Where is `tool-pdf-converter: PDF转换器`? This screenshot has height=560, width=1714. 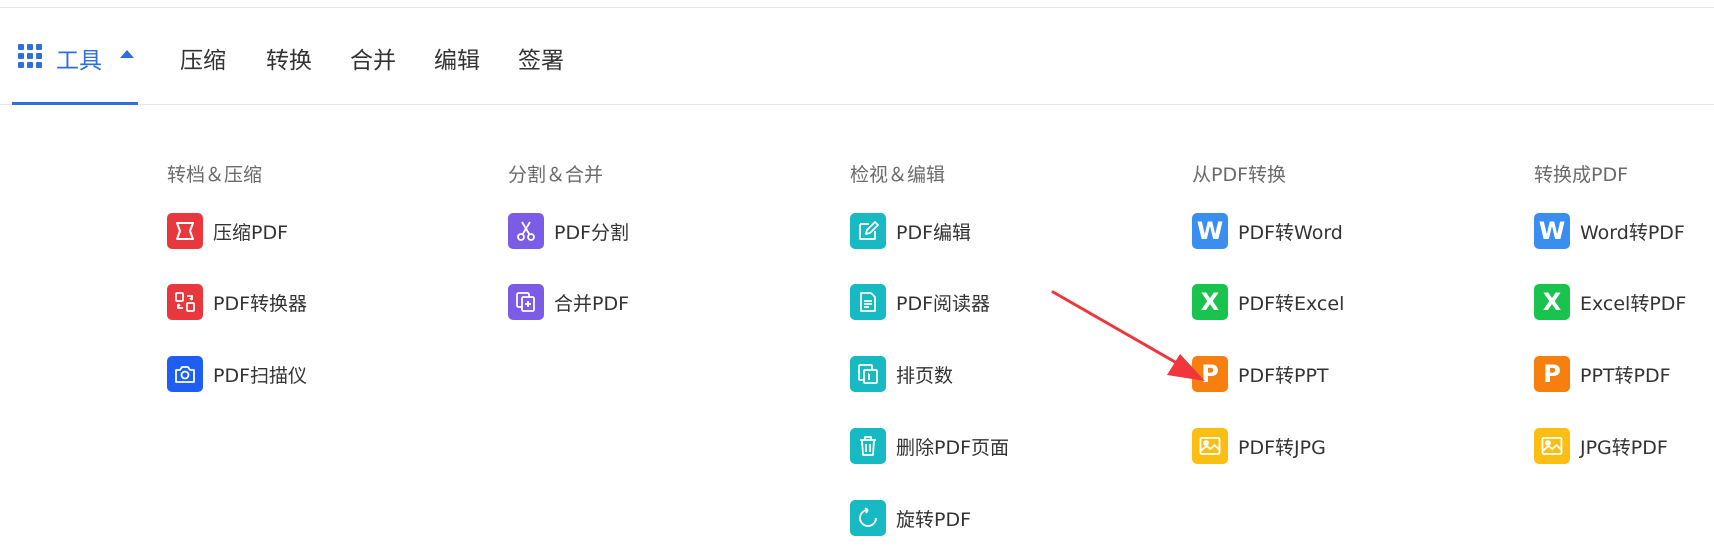
tool-pdf-converter: PDF转换器 is located at coordinates (237, 302).